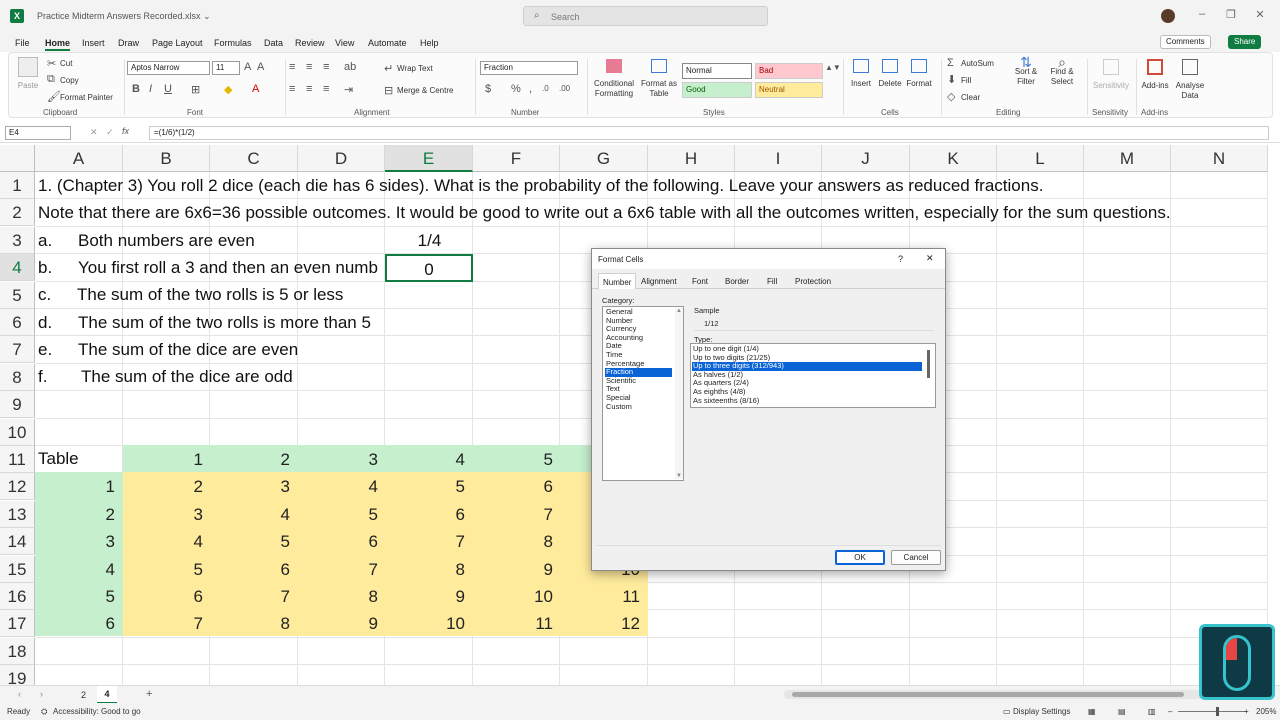 This screenshot has height=720, width=1280. I want to click on align-middle-icon: ≡, so click(309, 67).